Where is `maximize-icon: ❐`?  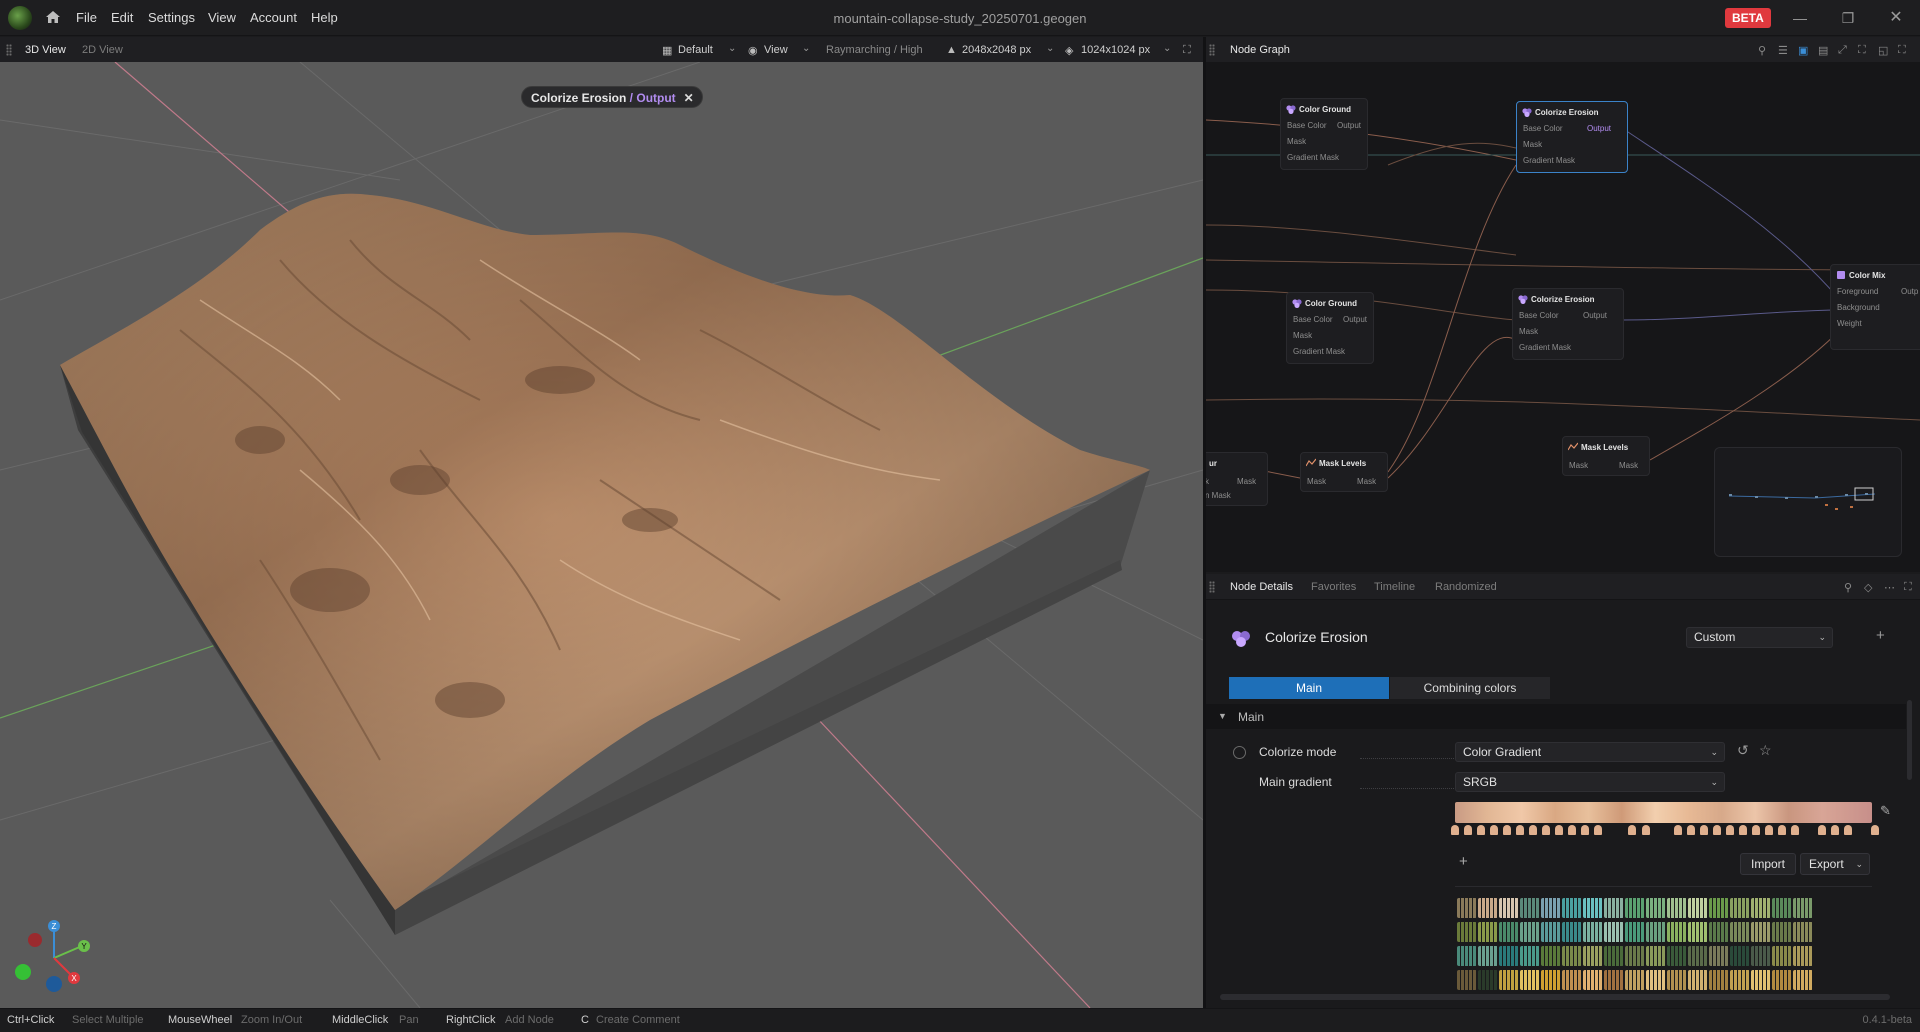
maximize-icon: ❐ is located at coordinates (1848, 18).